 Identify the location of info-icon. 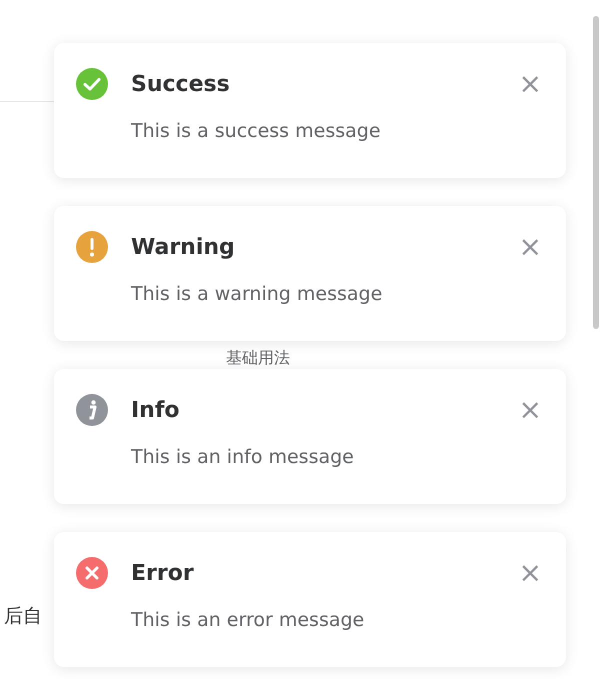
(92, 410).